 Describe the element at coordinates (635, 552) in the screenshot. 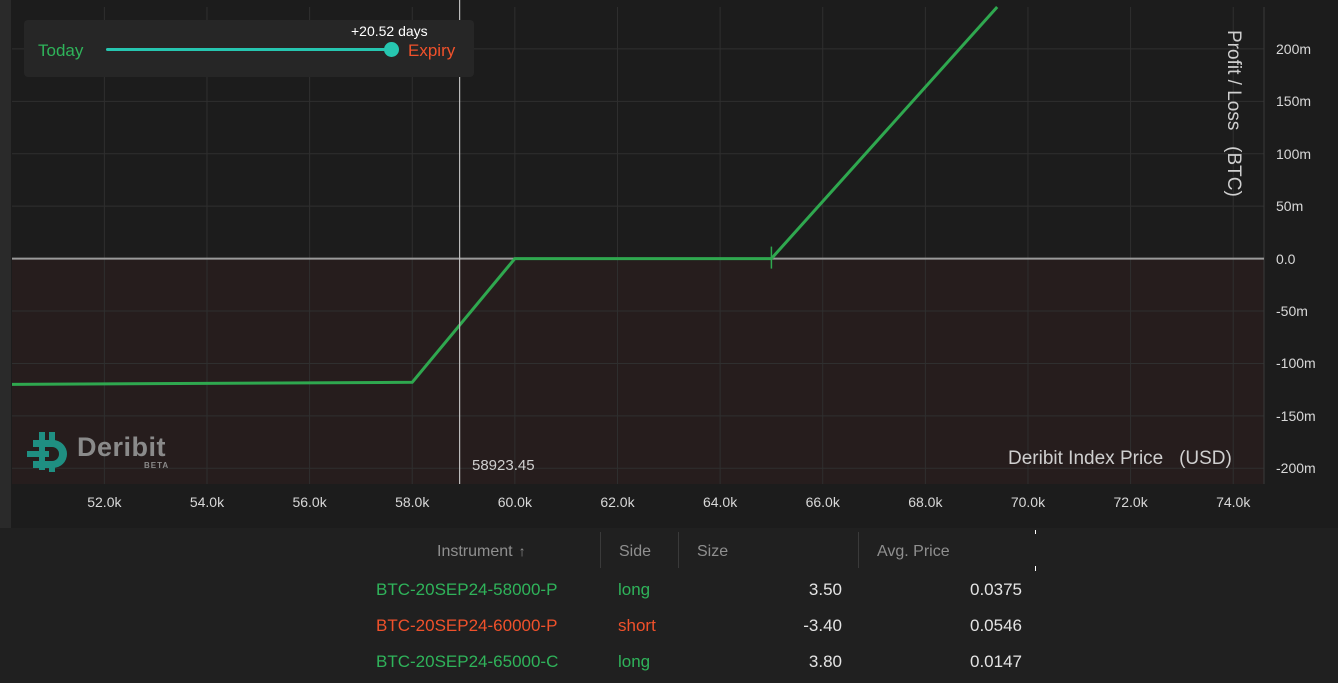

I see `col-header-side: Side` at that location.